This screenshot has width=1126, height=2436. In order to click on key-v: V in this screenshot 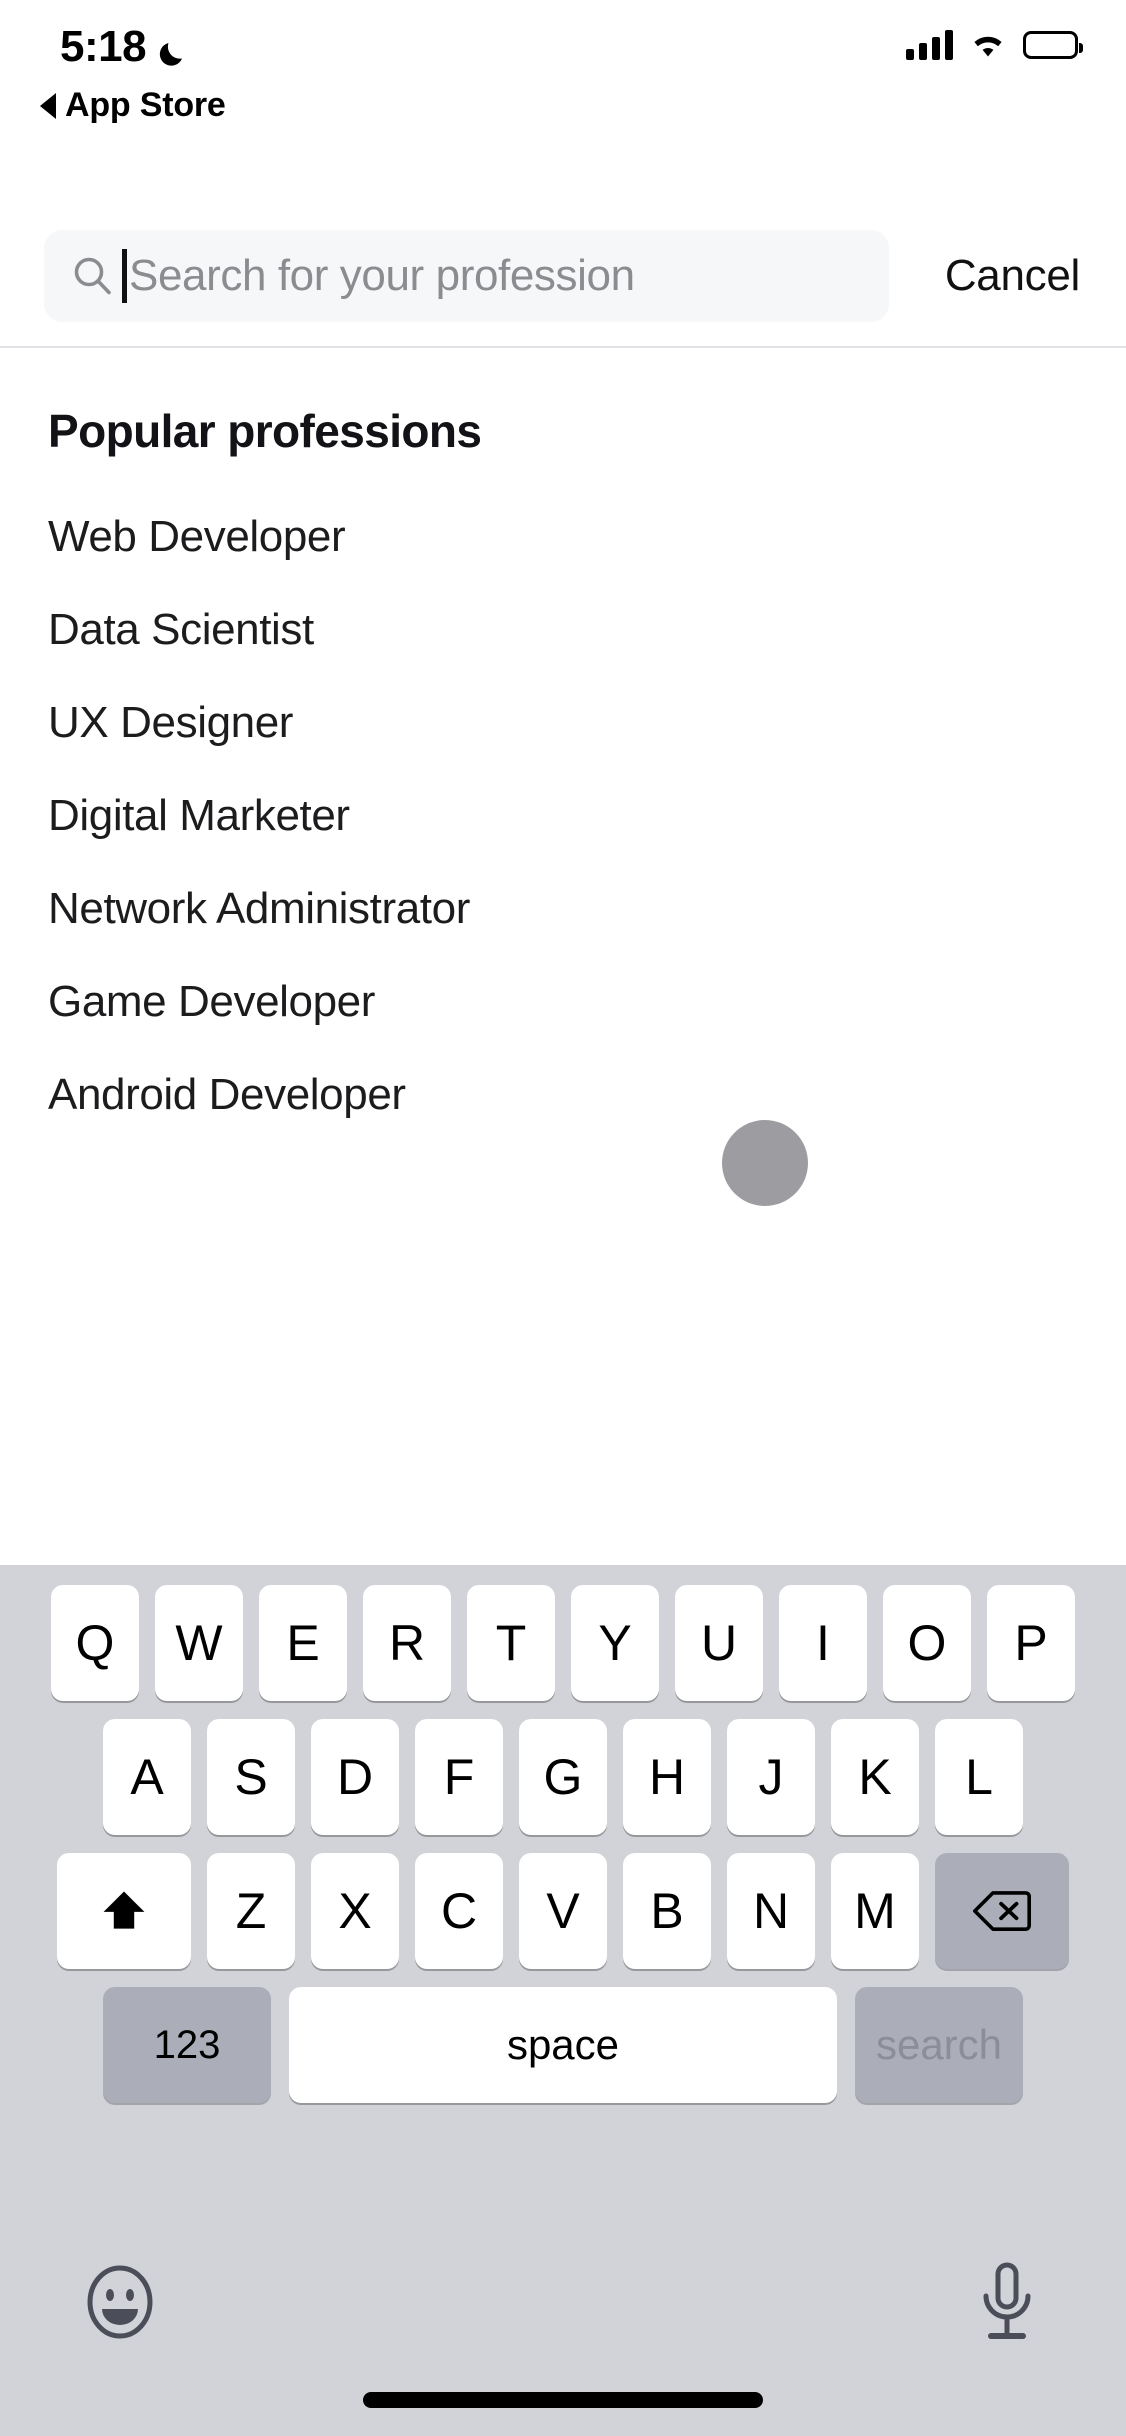, I will do `click(563, 1911)`.